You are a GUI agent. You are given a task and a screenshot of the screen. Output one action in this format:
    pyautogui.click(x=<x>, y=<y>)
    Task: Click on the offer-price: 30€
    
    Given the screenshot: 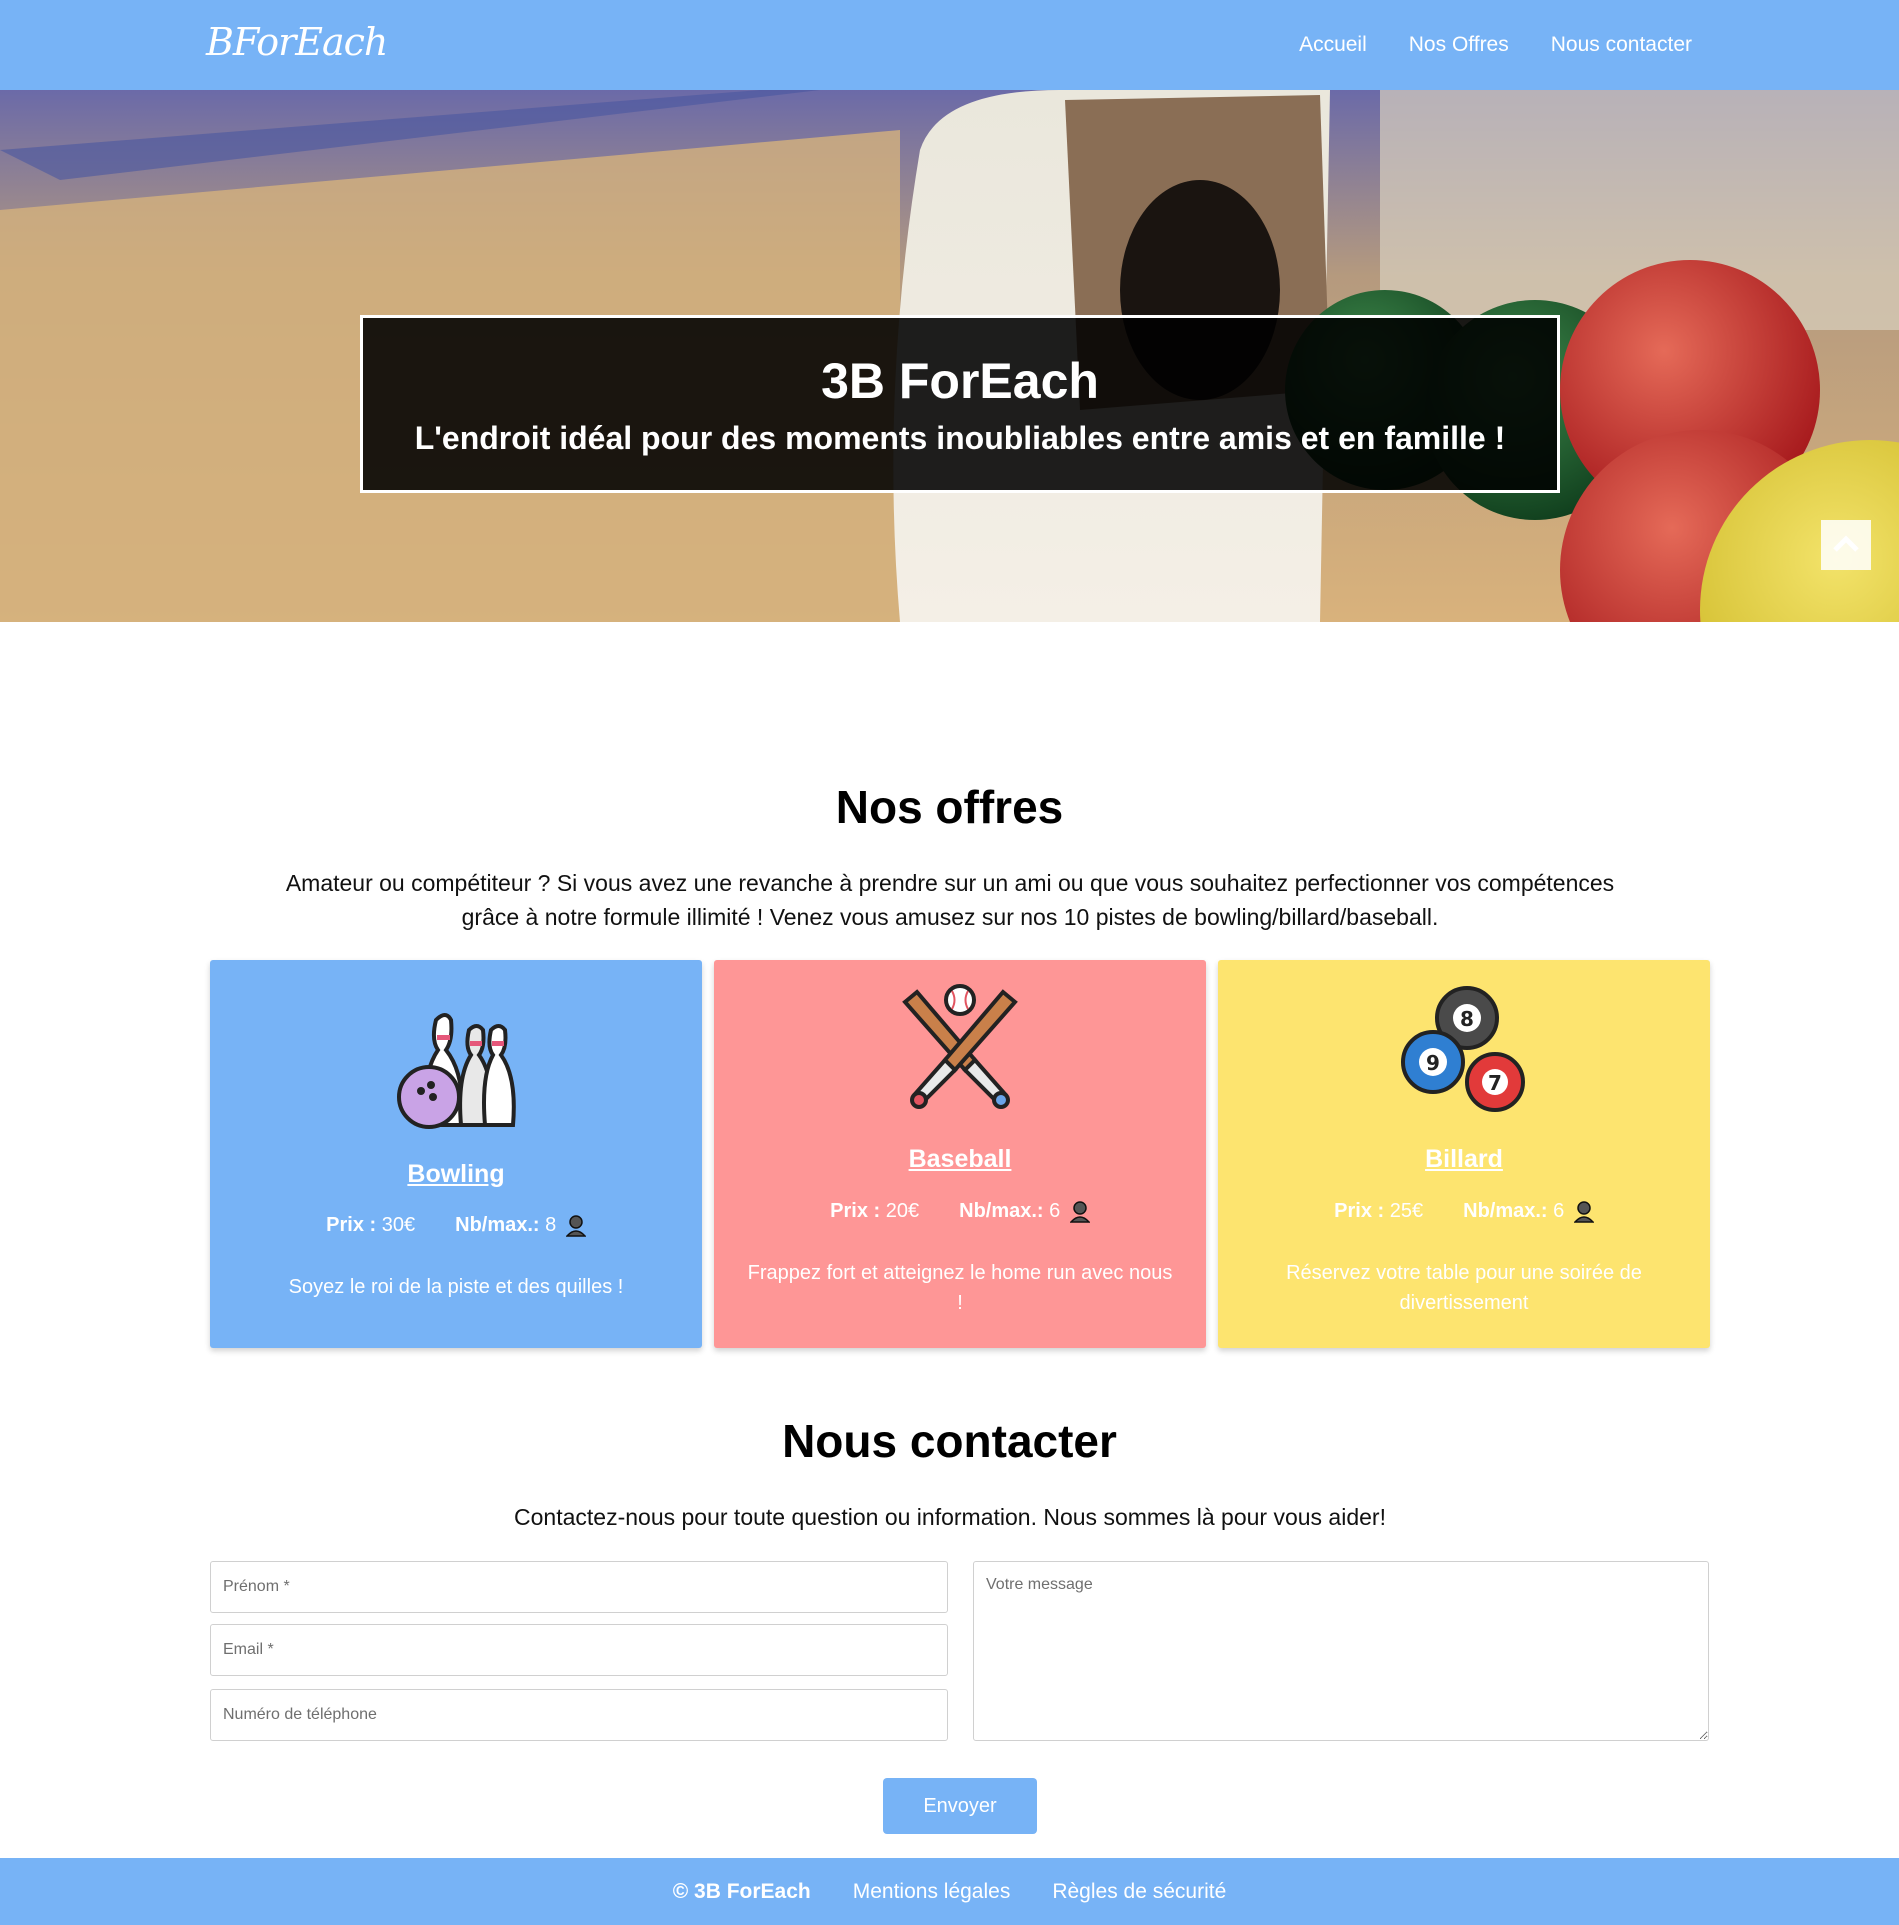 What is the action you would take?
    pyautogui.click(x=398, y=1225)
    